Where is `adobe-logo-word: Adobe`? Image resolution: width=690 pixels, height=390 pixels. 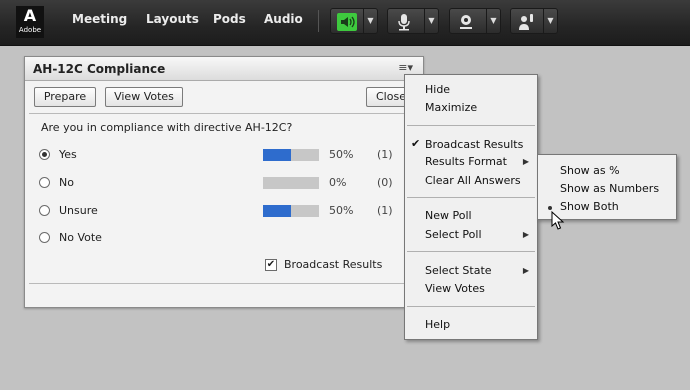
adobe-logo-word: Adobe is located at coordinates (30, 30).